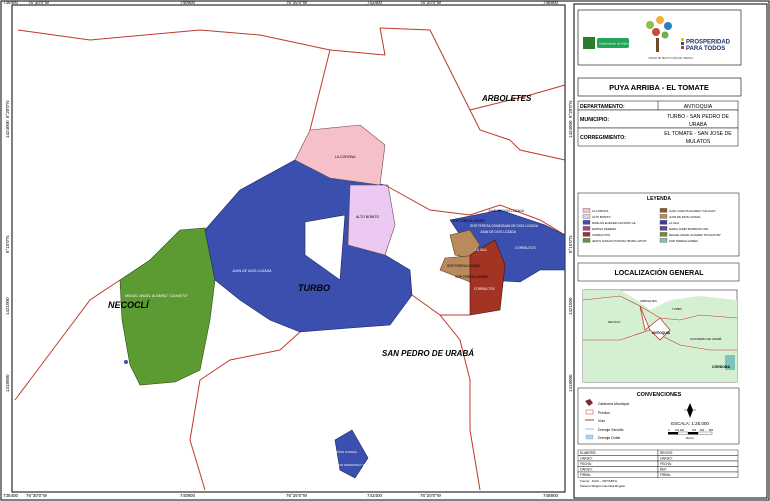 The image size is (770, 501). What do you see at coordinates (604, 413) in the screenshot?
I see `svg-text: Predios` at bounding box center [604, 413].